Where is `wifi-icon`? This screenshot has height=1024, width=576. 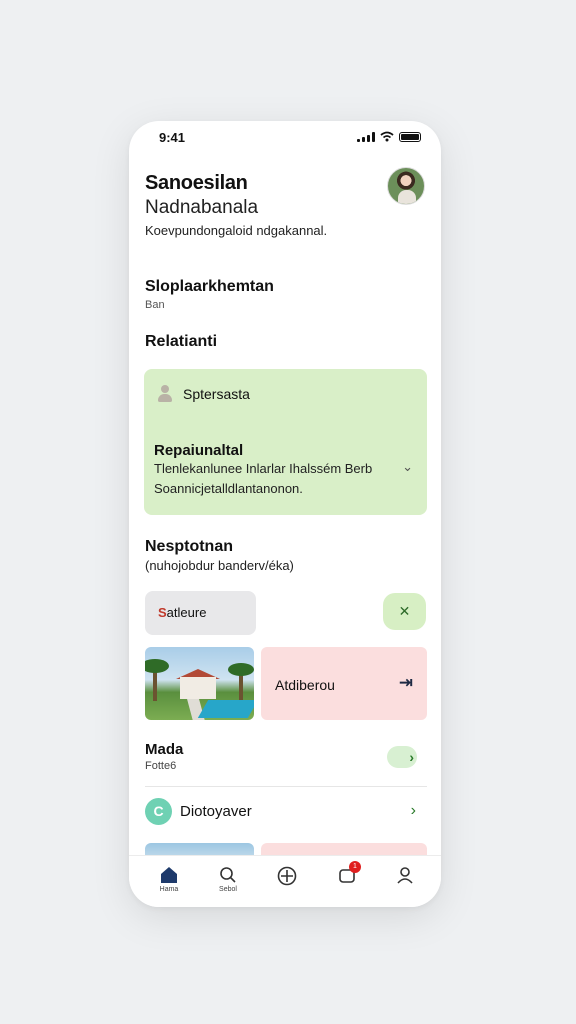 wifi-icon is located at coordinates (387, 136).